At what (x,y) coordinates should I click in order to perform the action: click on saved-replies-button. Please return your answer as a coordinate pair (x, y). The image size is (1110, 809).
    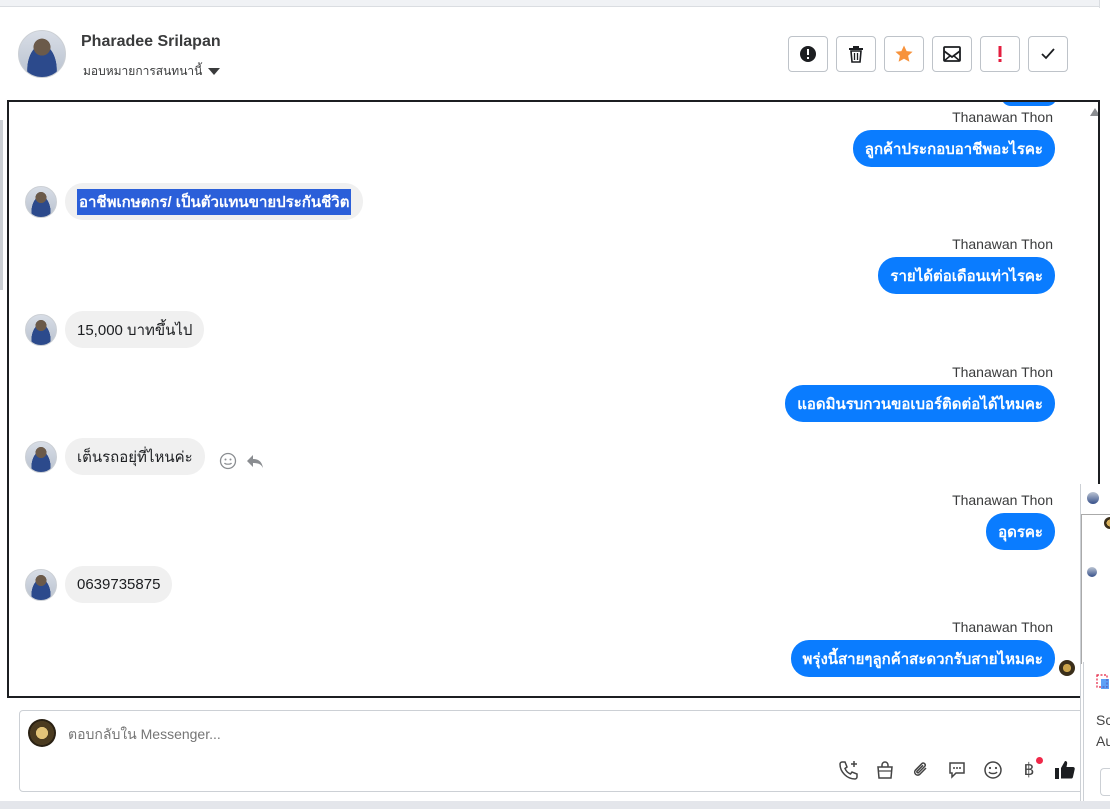
    Looking at the image, I should click on (957, 770).